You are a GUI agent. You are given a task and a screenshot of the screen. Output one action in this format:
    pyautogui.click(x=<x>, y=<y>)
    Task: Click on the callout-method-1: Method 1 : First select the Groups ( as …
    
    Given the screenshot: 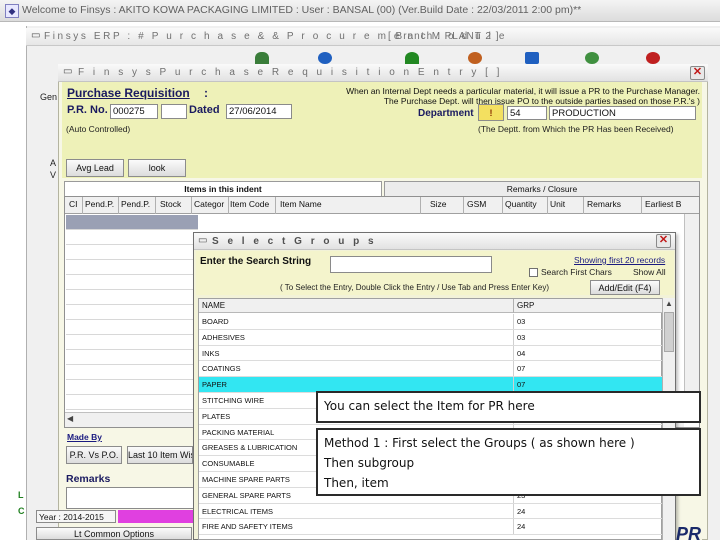 What is the action you would take?
    pyautogui.click(x=508, y=462)
    